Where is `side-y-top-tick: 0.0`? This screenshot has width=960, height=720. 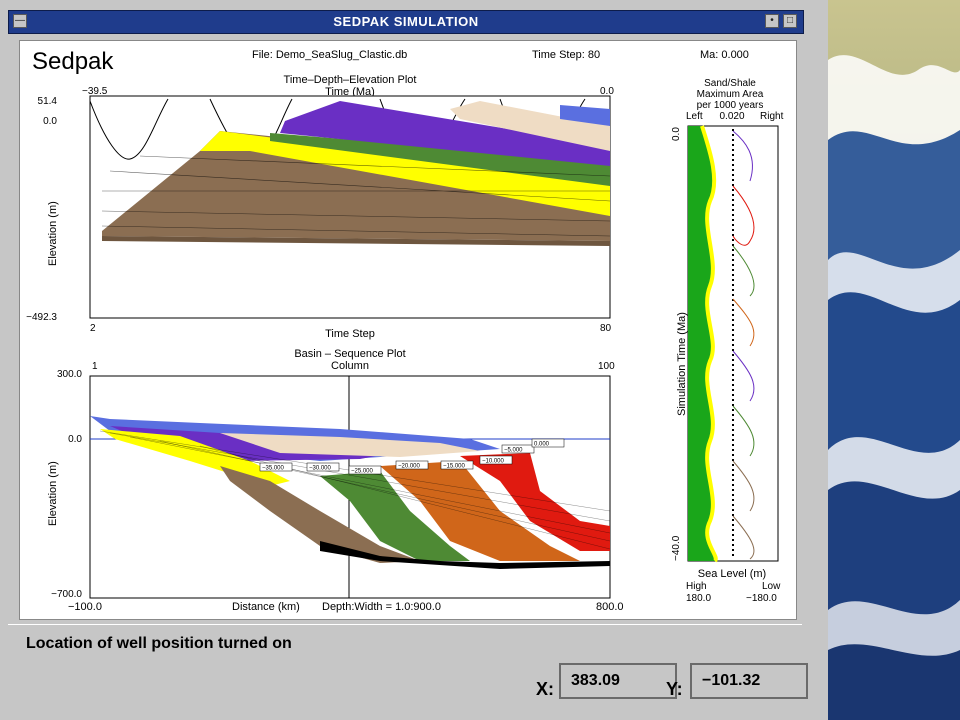
side-y-top-tick: 0.0 is located at coordinates (676, 134).